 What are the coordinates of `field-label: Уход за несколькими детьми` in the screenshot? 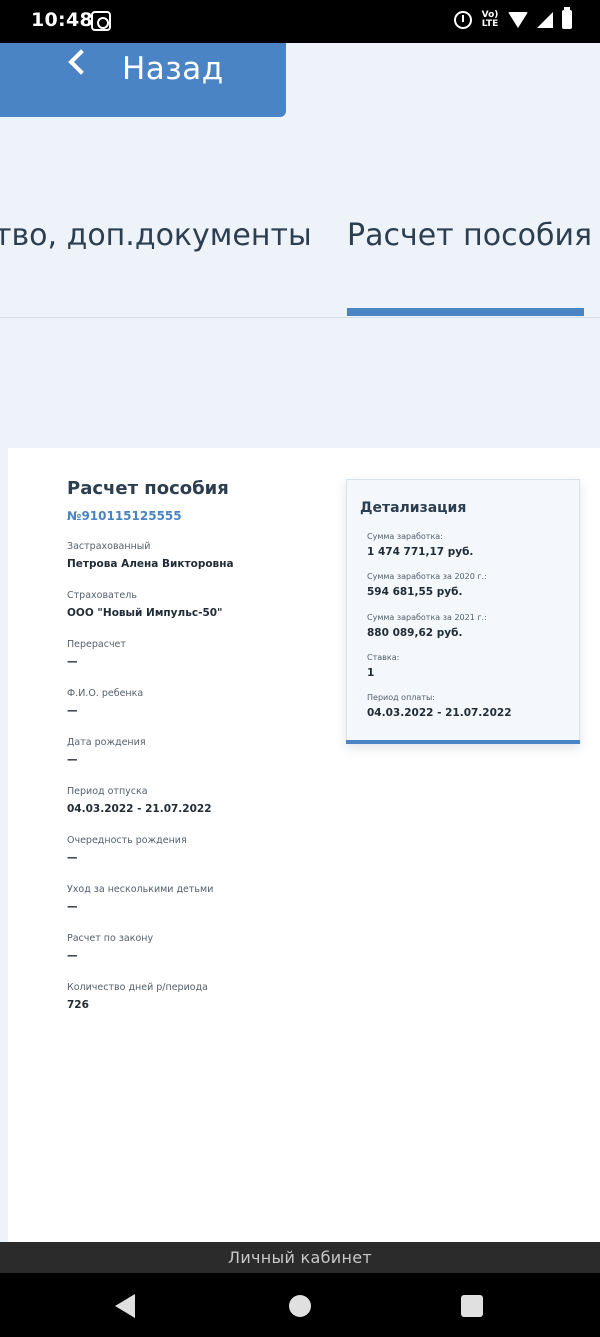 It's located at (140, 889).